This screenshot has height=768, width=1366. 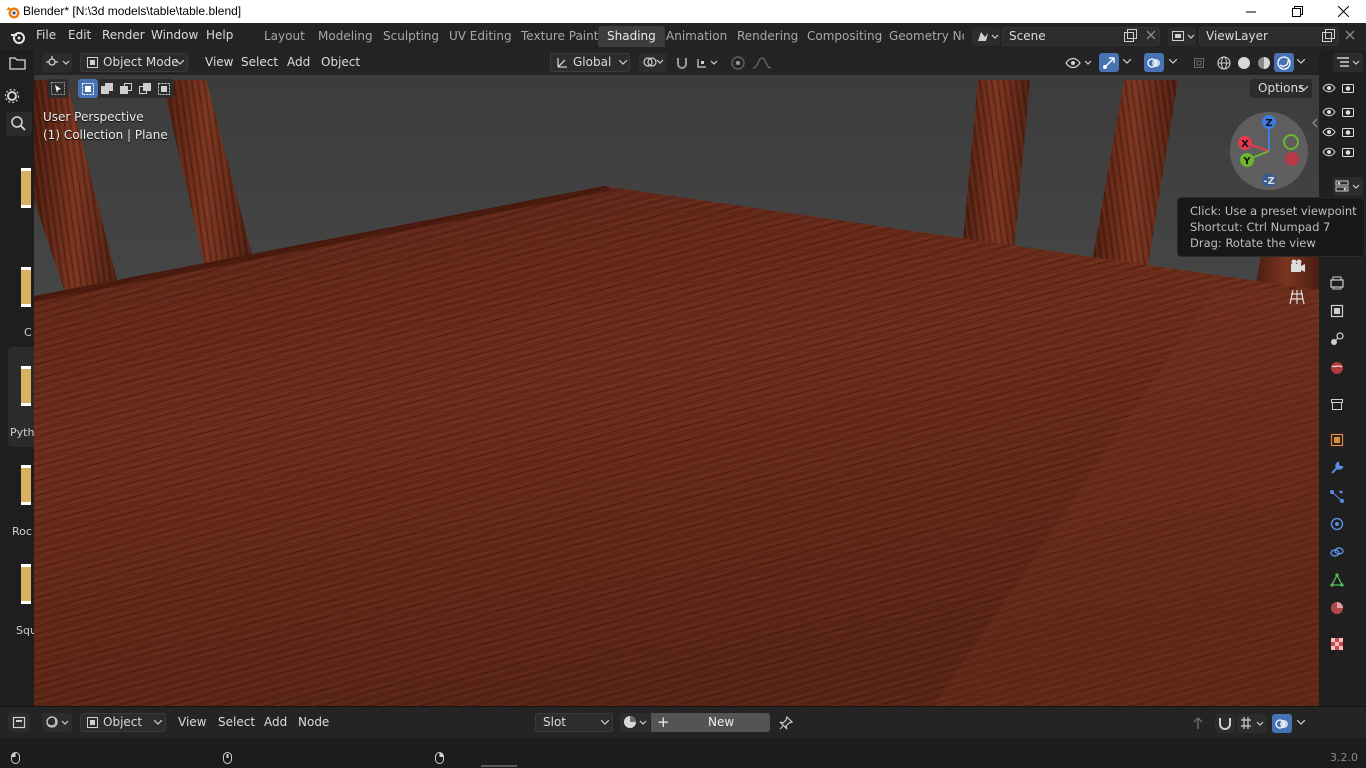 What do you see at coordinates (1337, 468) in the screenshot?
I see `tab-modifier-properties-icon` at bounding box center [1337, 468].